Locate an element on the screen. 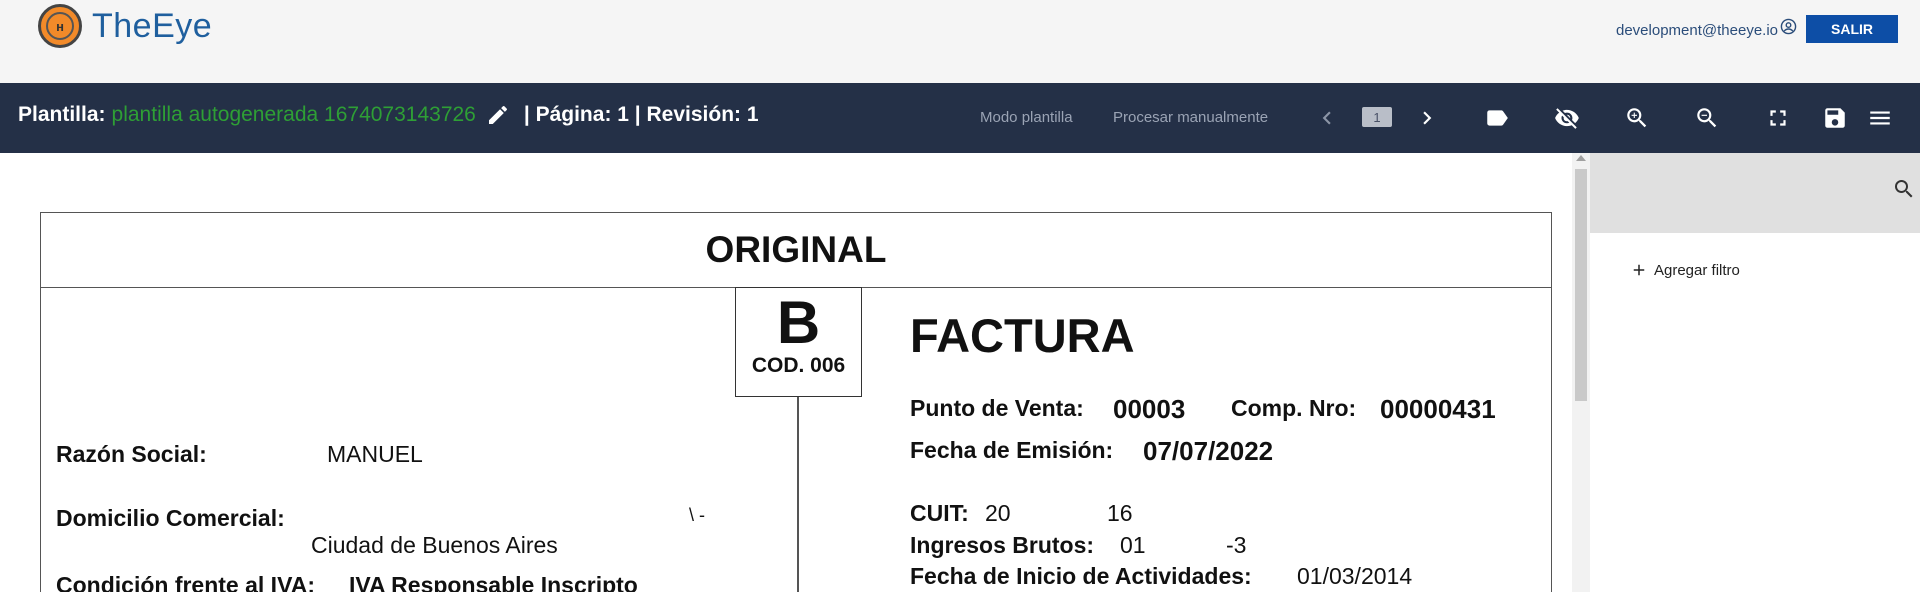  iva-condition-value: IVA Responsable Inscripto is located at coordinates (493, 582).